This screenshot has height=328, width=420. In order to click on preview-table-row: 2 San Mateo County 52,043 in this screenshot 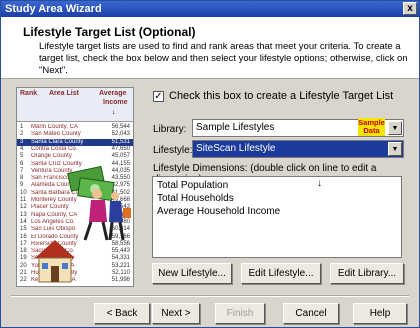, I will do `click(75, 134)`.